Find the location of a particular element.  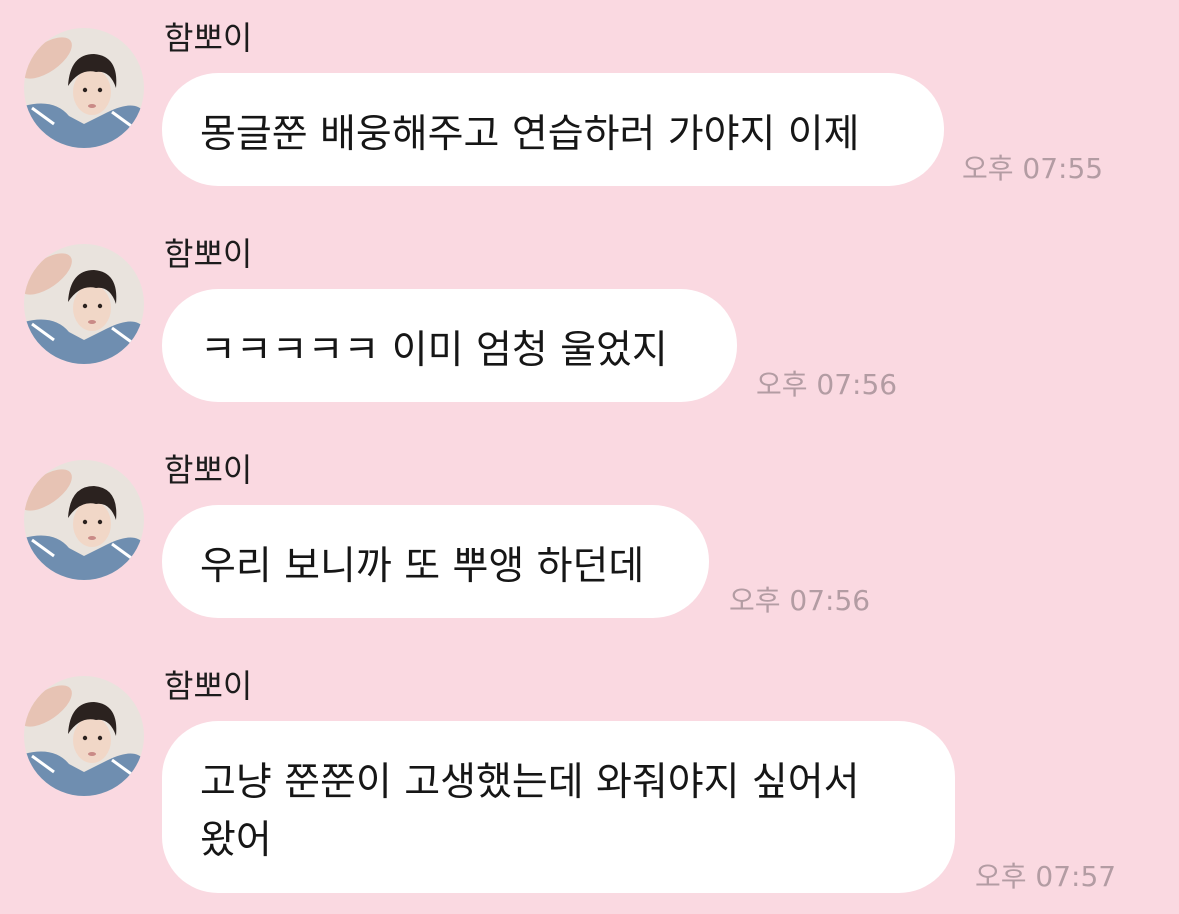

message-text-line: 왔어 is located at coordinates (236, 840).